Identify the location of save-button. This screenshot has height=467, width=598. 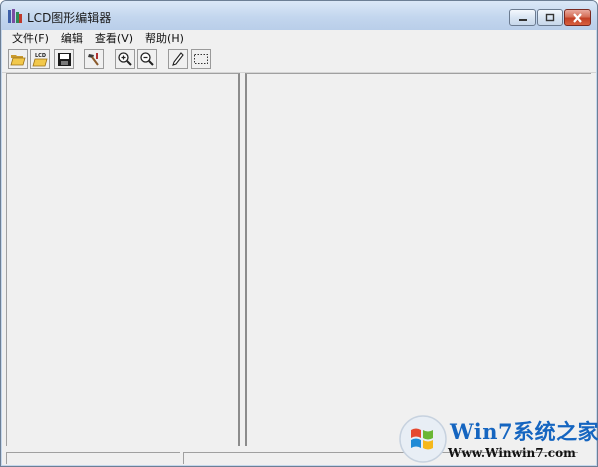
(64, 59).